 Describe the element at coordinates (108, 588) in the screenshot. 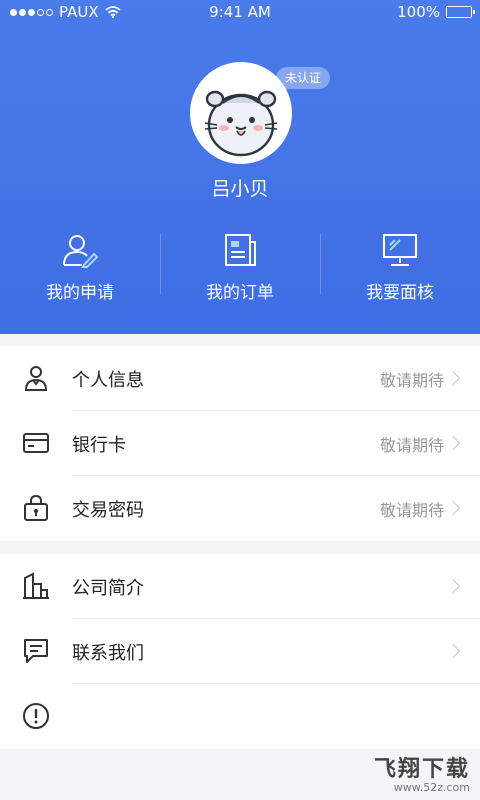

I see `menu-row-label: 公司简介` at that location.